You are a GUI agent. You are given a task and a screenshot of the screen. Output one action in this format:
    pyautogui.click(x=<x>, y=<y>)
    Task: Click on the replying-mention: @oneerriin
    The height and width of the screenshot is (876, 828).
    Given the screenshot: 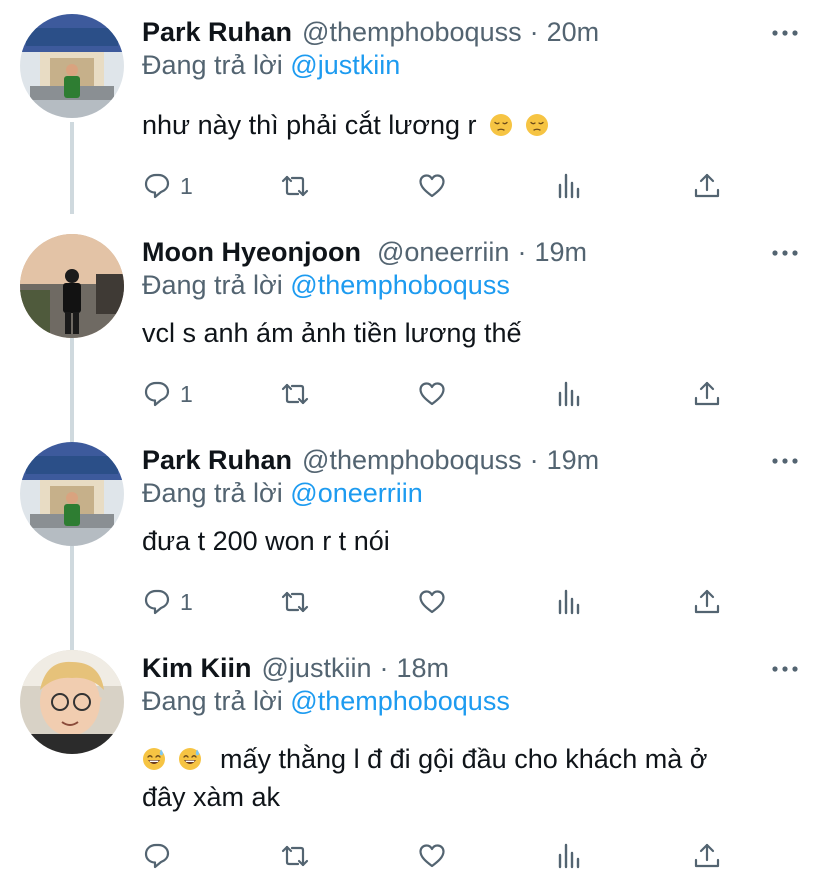 What is the action you would take?
    pyautogui.click(x=356, y=493)
    